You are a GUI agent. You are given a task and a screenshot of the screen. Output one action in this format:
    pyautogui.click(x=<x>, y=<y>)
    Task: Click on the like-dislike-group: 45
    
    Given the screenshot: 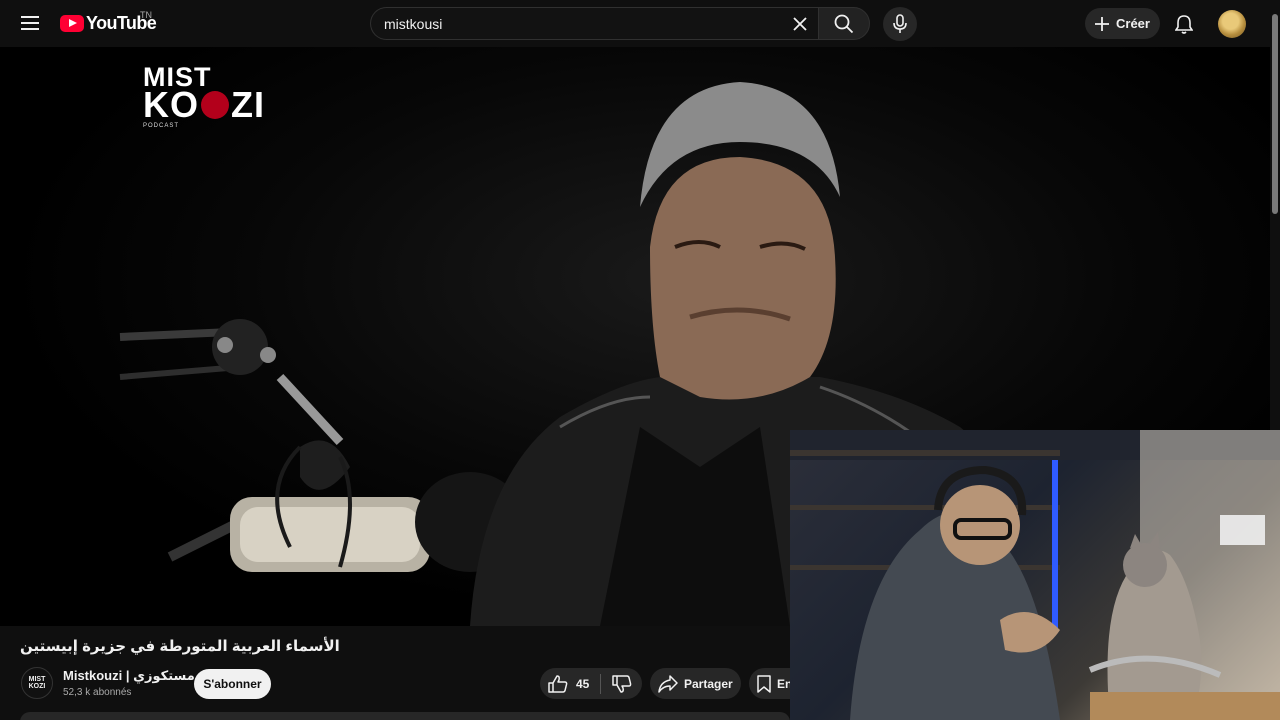 What is the action you would take?
    pyautogui.click(x=591, y=683)
    